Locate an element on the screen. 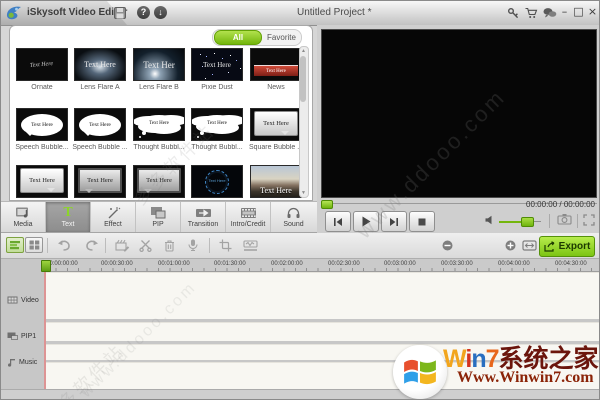 This screenshot has height=400, width=600. ruler-label: 00:04:00:00 is located at coordinates (514, 264).